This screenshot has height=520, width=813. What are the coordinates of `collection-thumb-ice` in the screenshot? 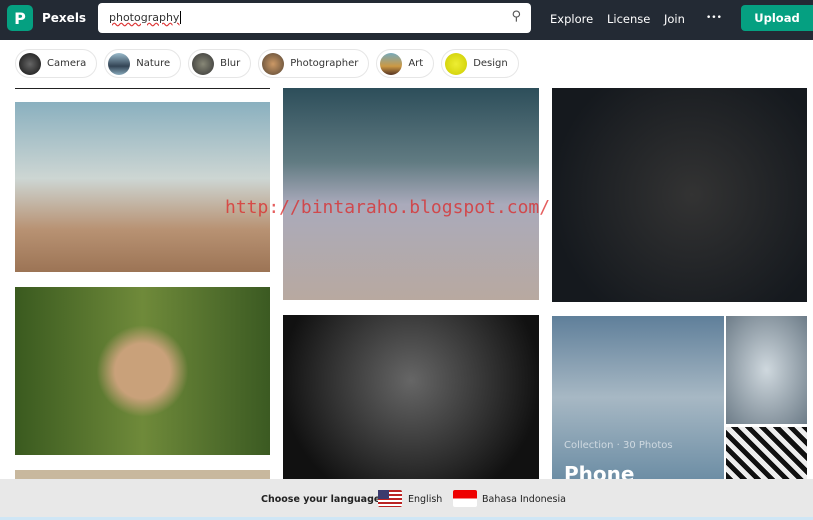 It's located at (766, 370).